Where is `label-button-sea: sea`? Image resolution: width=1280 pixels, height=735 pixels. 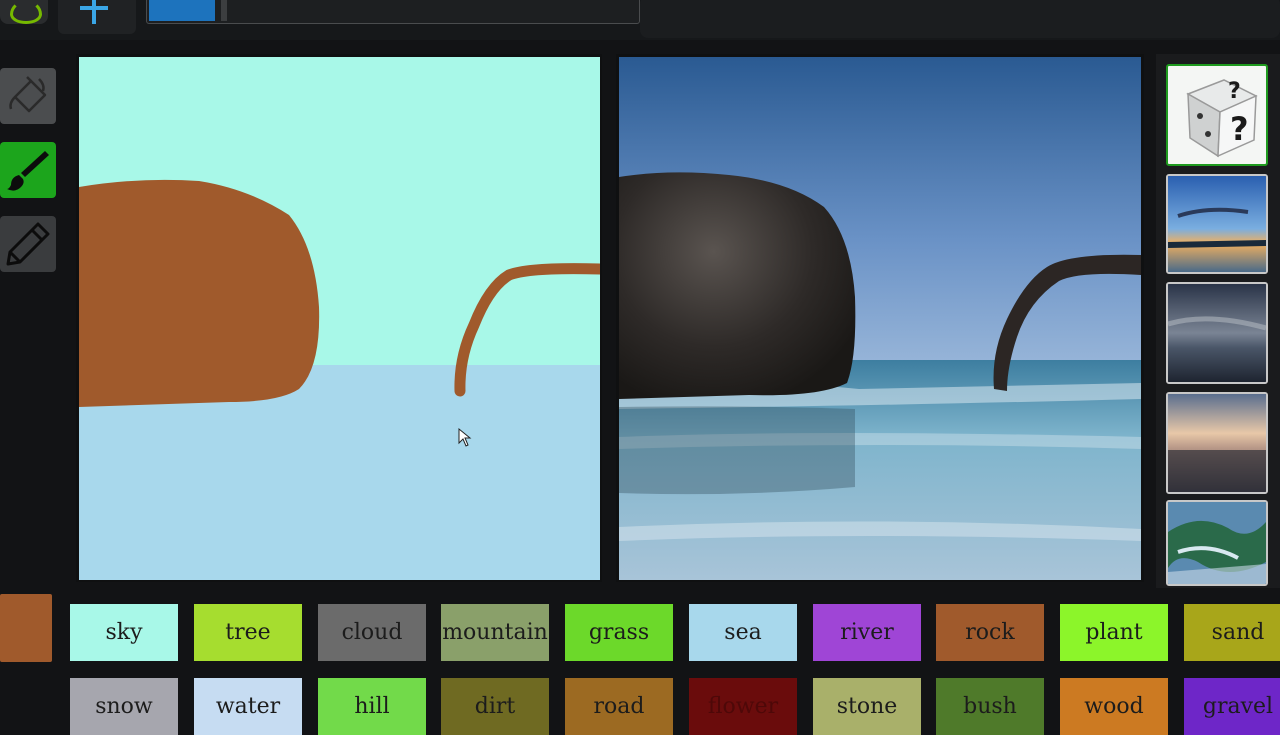 label-button-sea: sea is located at coordinates (743, 632).